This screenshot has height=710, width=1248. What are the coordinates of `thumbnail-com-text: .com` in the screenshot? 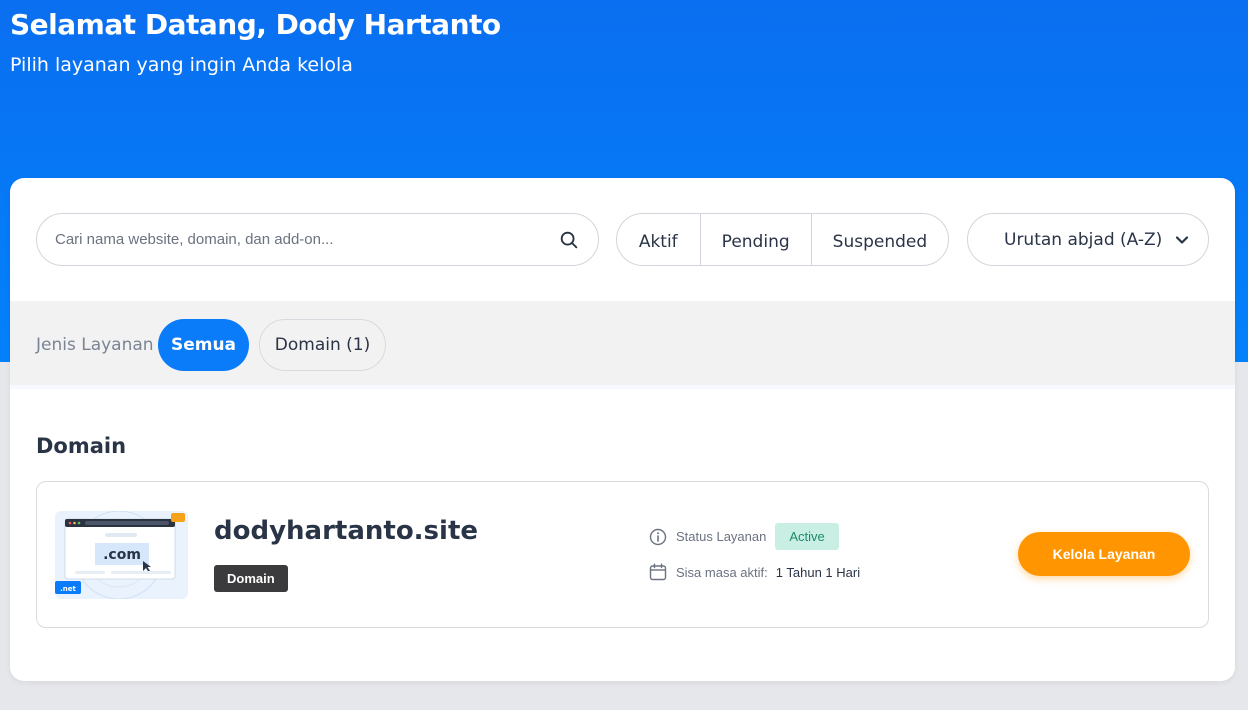 It's located at (122, 555).